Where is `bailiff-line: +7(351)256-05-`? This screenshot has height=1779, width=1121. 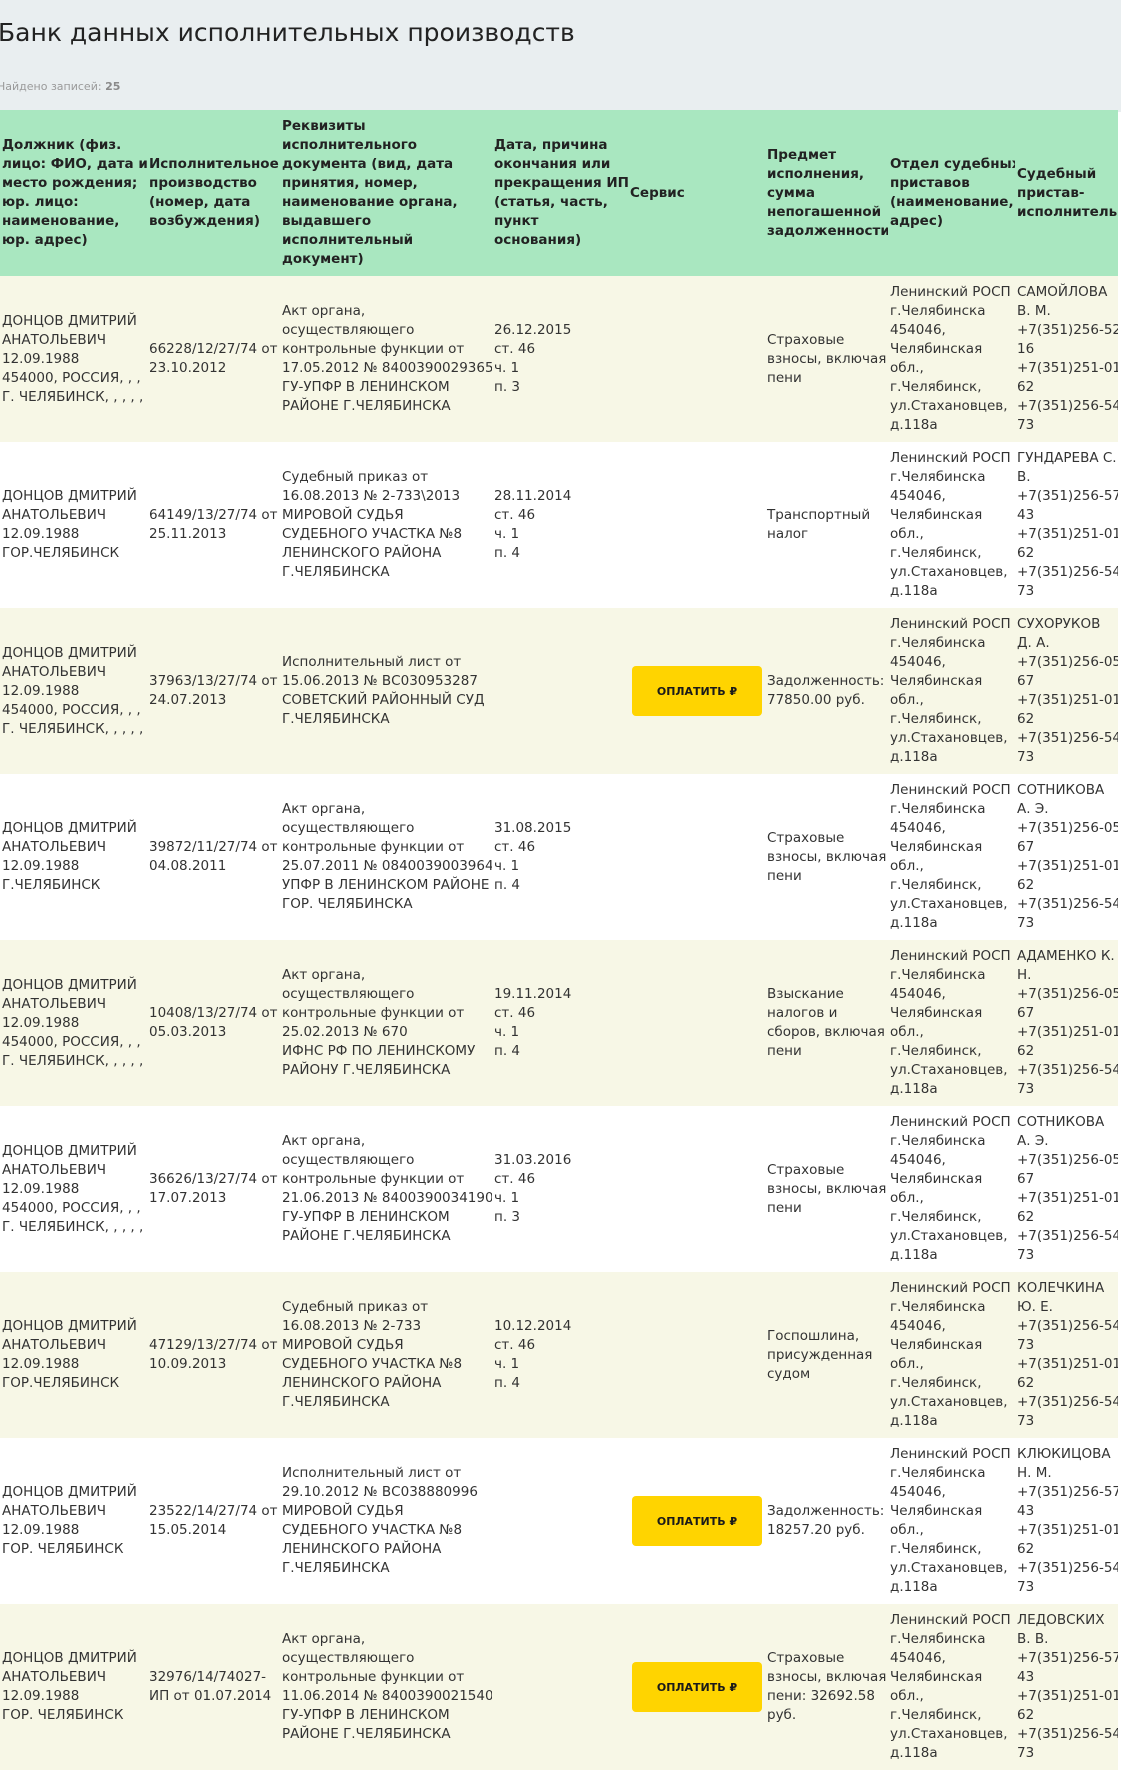
bailiff-line: +7(351)256-05- is located at coordinates (1067, 662).